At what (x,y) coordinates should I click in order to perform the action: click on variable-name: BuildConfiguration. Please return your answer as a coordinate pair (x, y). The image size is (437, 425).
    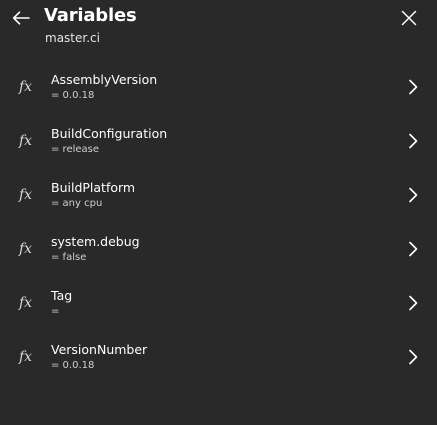
    Looking at the image, I should click on (109, 133).